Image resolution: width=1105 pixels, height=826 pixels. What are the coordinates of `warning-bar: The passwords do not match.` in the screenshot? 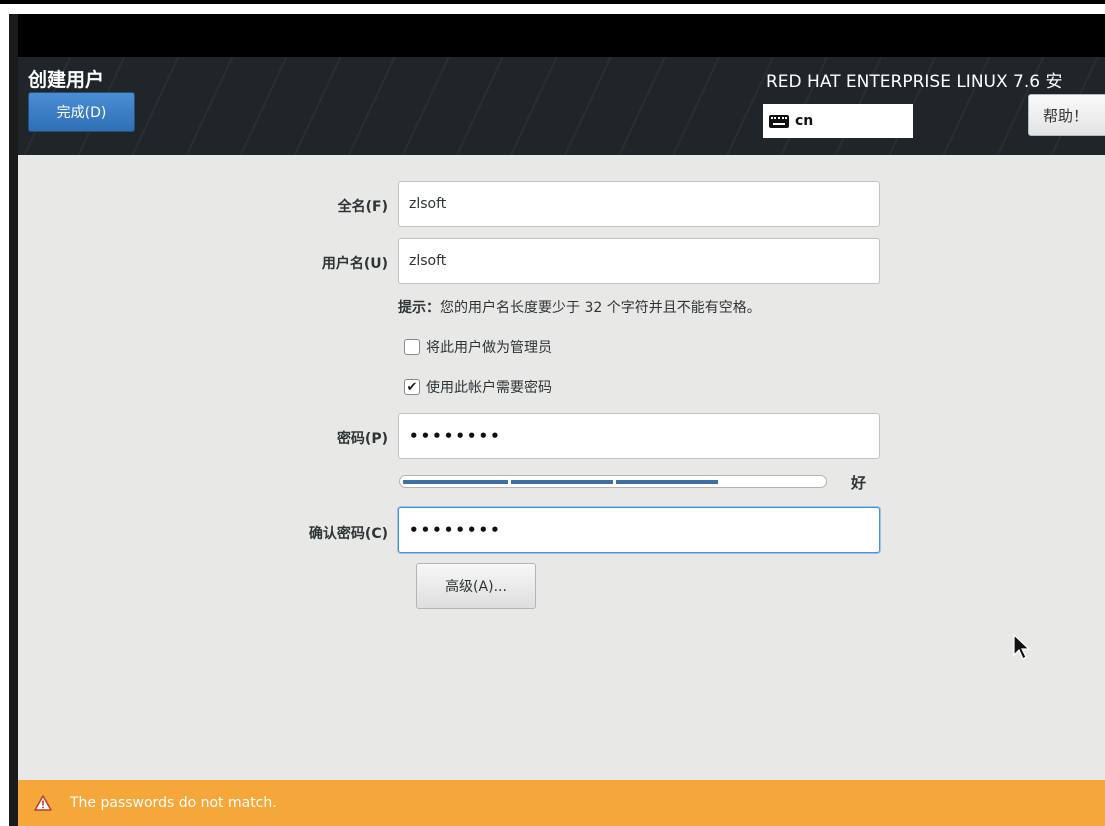 It's located at (561, 803).